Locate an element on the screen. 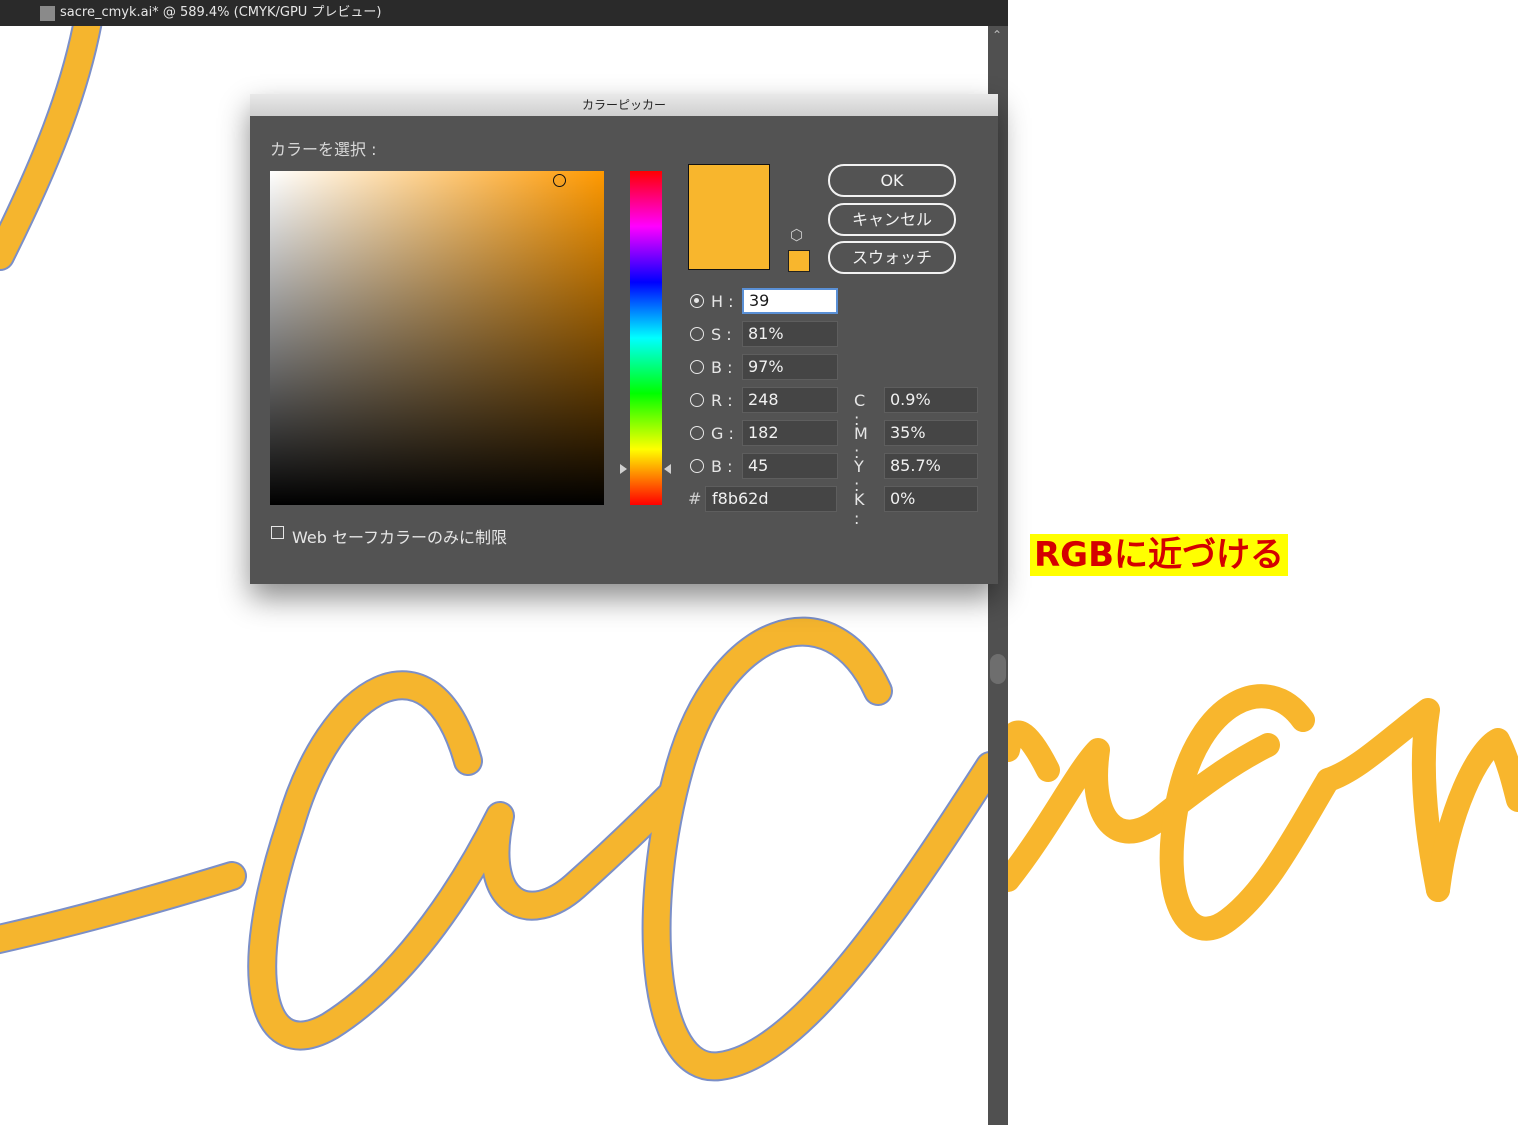  current-color-swatch is located at coordinates (729, 217).